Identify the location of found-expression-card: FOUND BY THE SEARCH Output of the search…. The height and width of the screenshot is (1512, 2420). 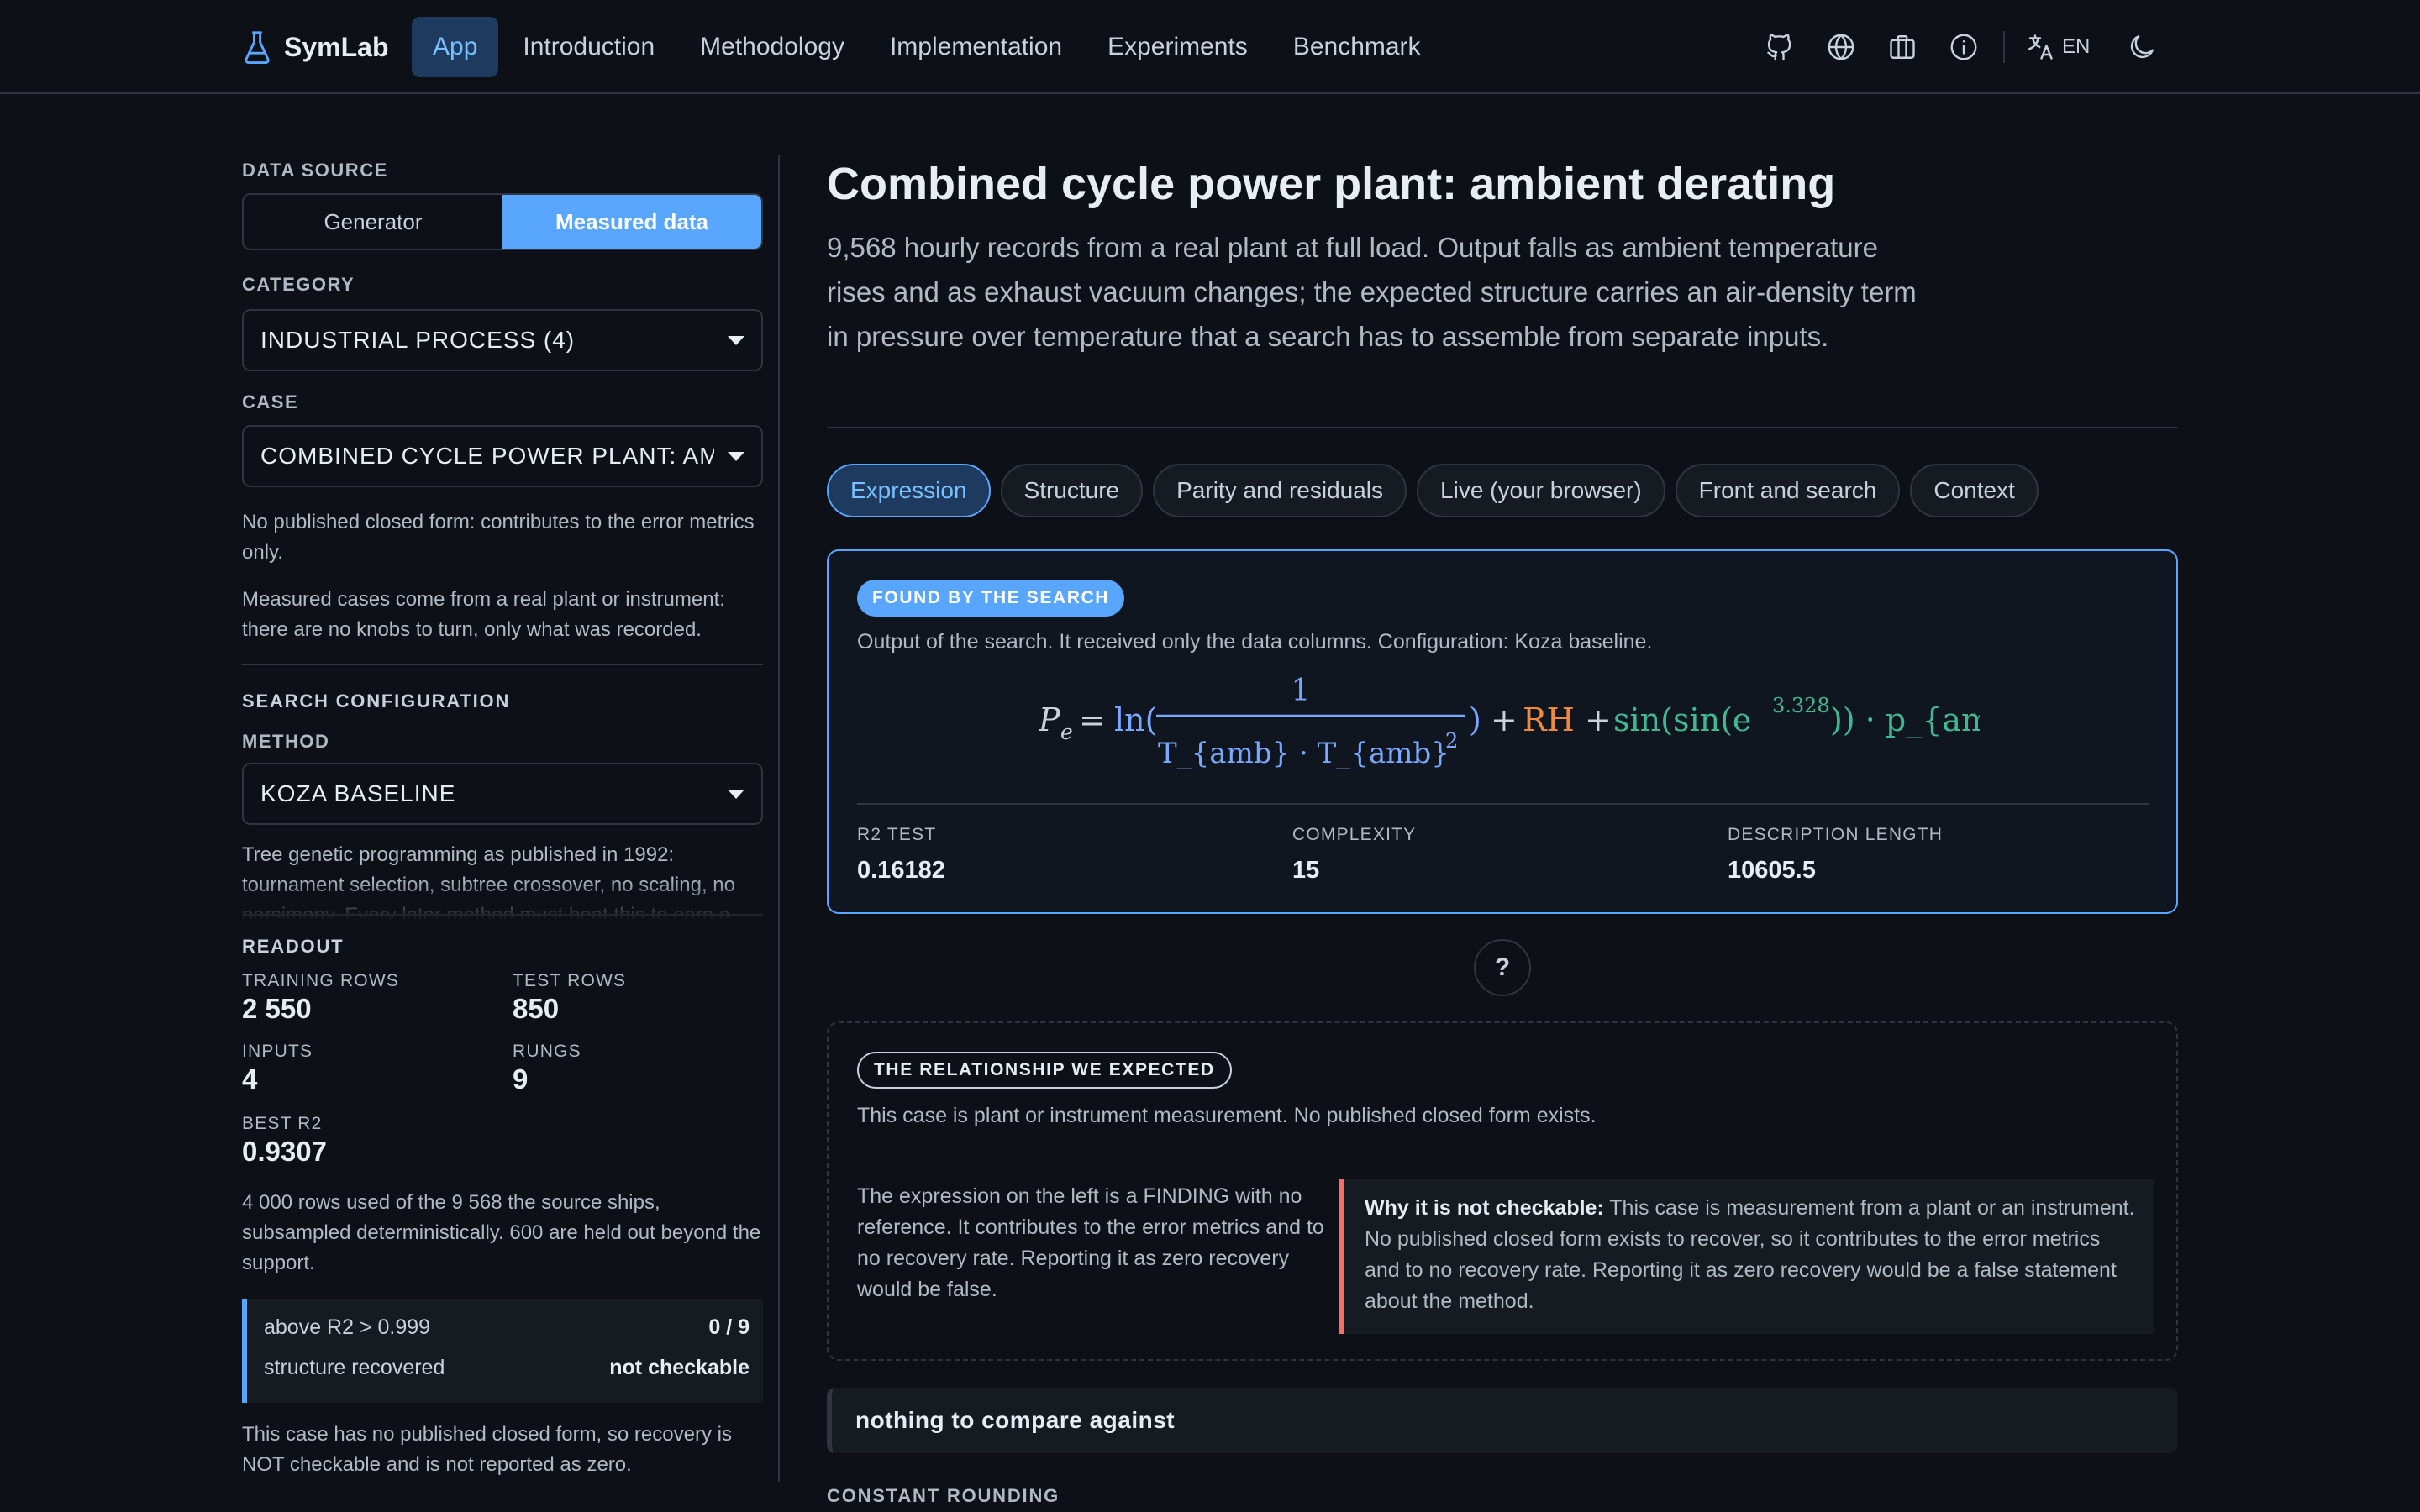
(1502, 731).